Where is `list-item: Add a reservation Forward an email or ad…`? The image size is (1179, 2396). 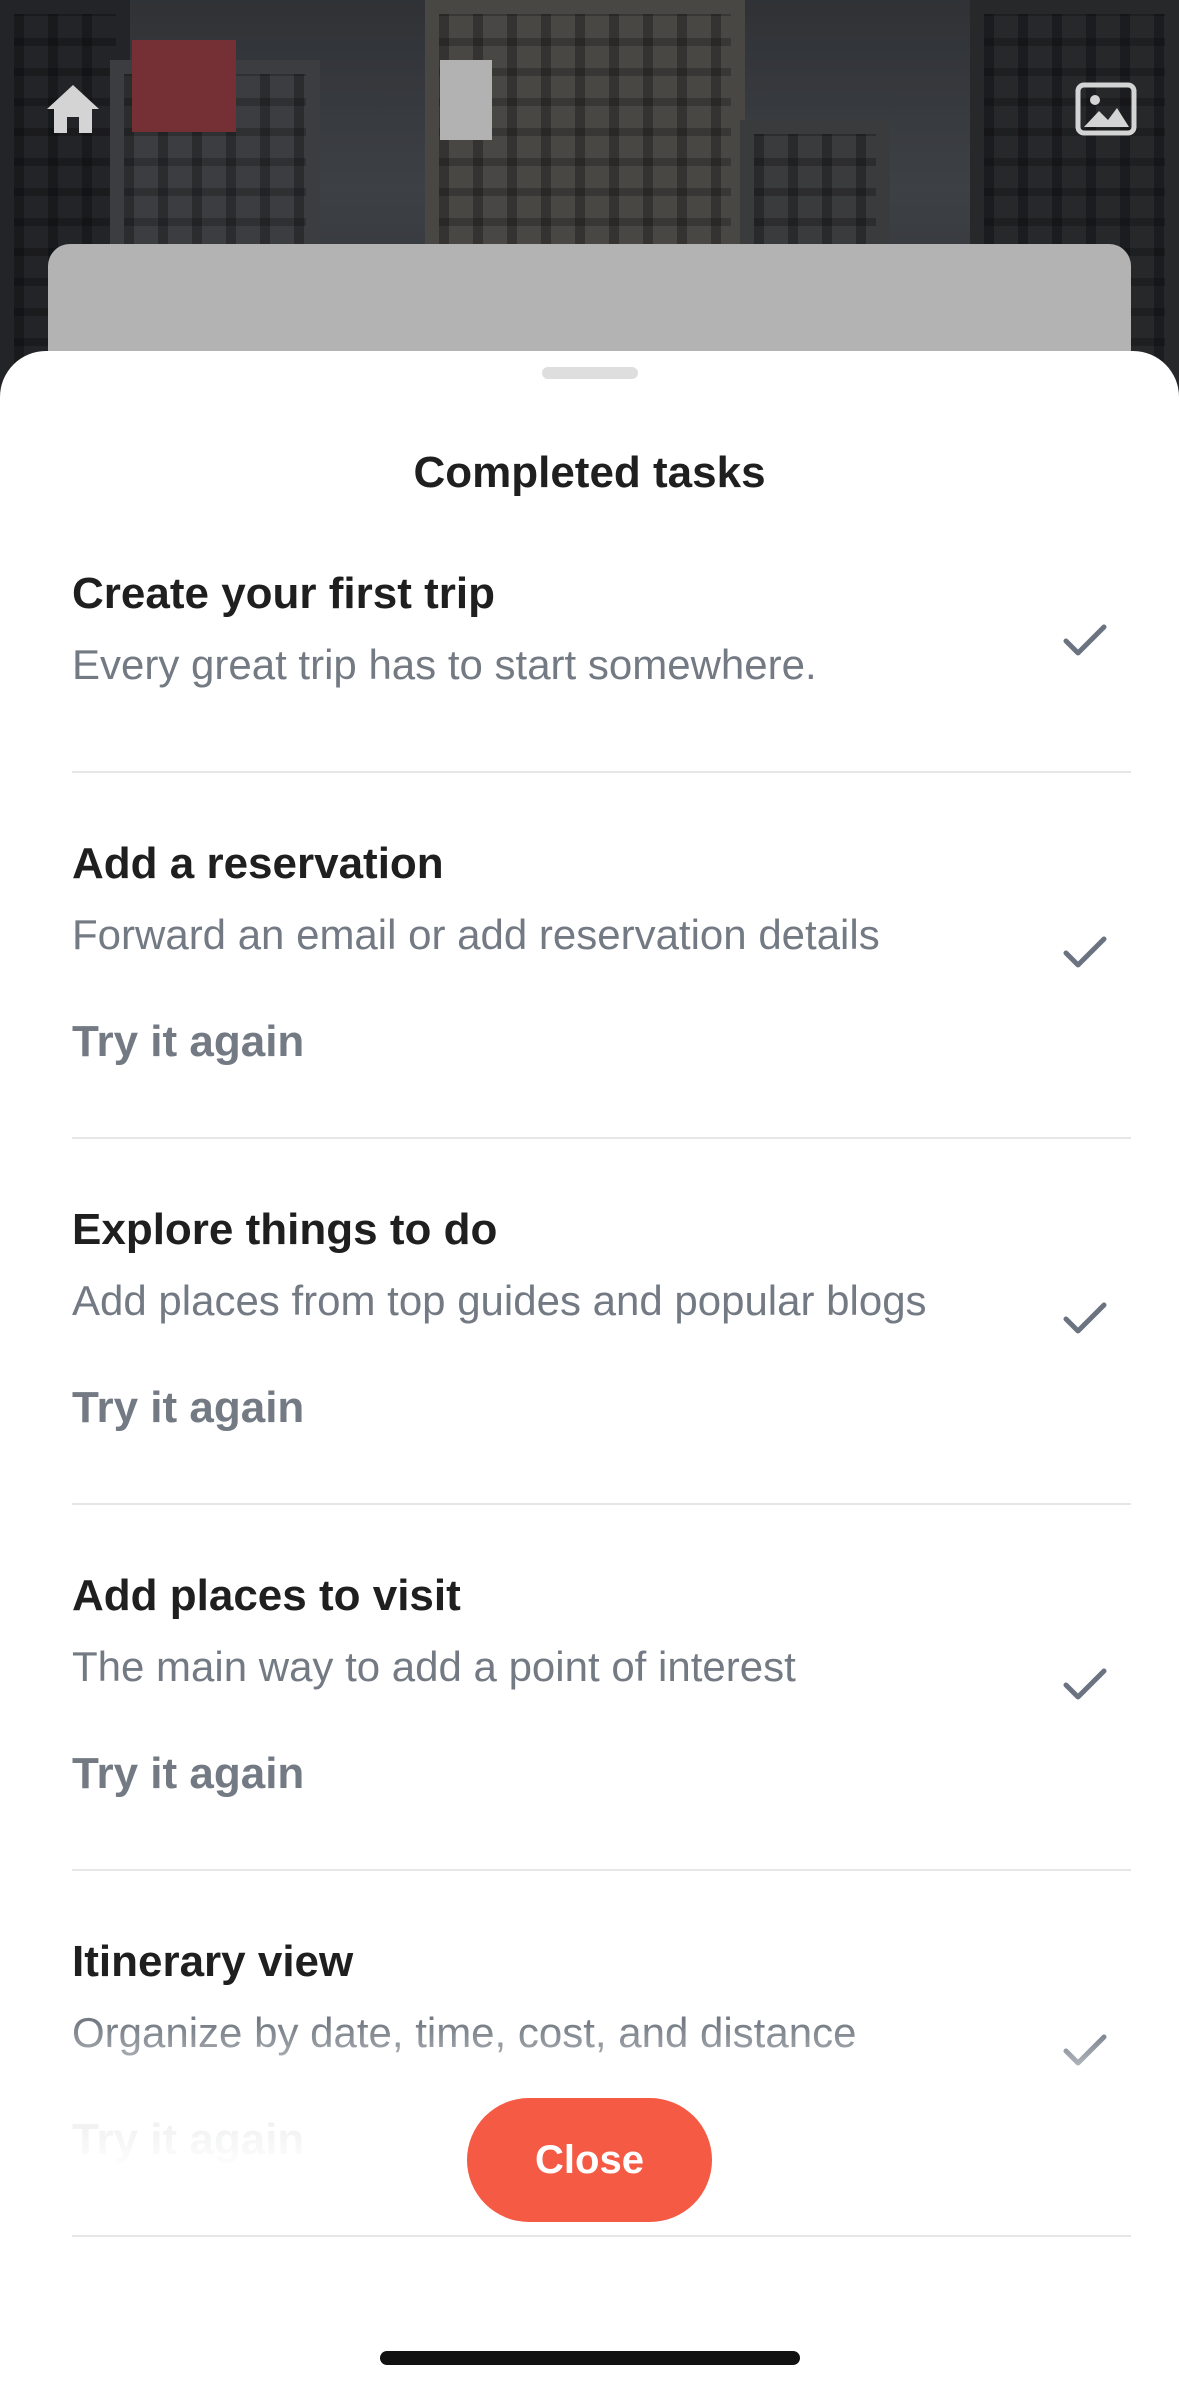 list-item: Add a reservation Forward an email or ad… is located at coordinates (601, 956).